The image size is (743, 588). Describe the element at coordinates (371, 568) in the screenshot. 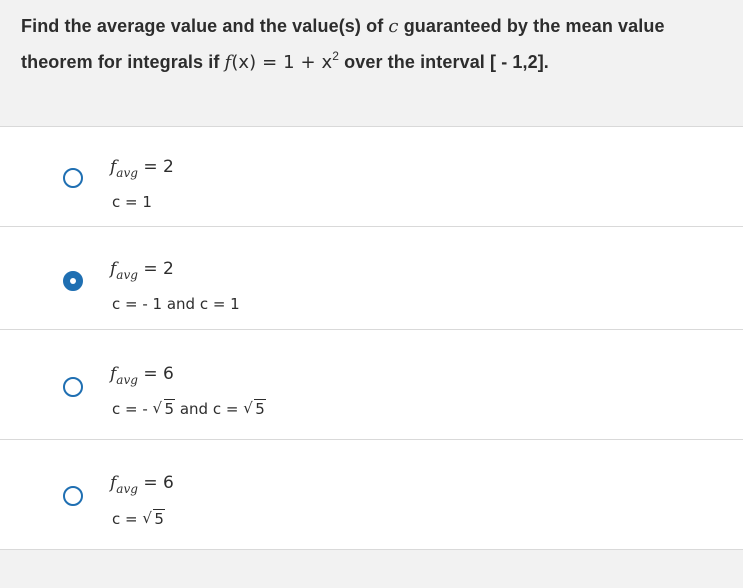

I see `footer-area` at that location.